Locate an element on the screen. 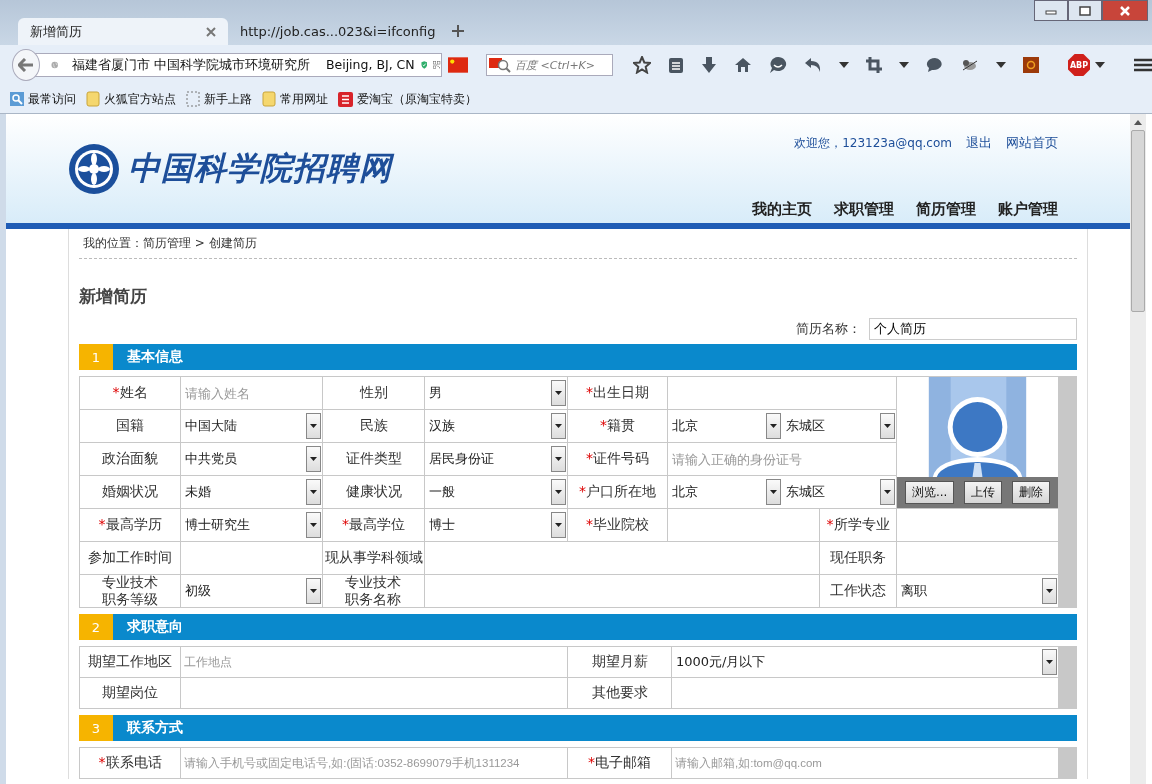 This screenshot has height=784, width=1152. field-label: 期望工作地区 is located at coordinates (130, 662).